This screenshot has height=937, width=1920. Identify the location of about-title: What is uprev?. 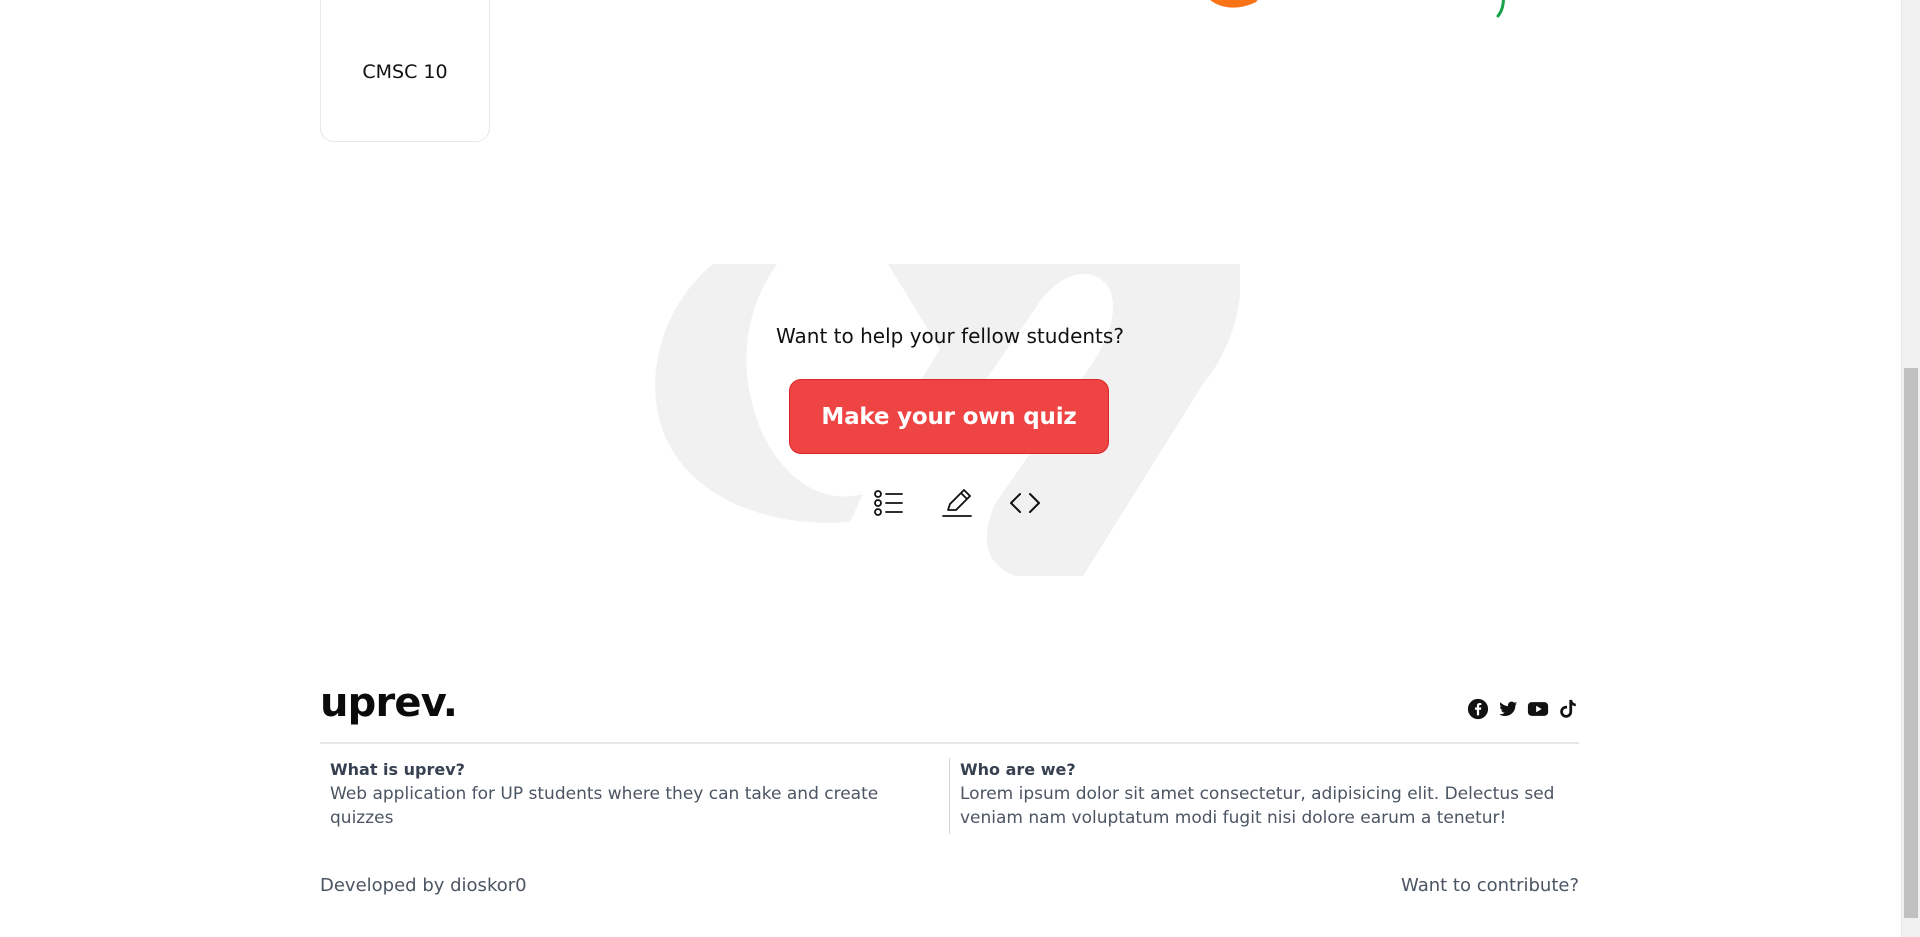
(397, 769).